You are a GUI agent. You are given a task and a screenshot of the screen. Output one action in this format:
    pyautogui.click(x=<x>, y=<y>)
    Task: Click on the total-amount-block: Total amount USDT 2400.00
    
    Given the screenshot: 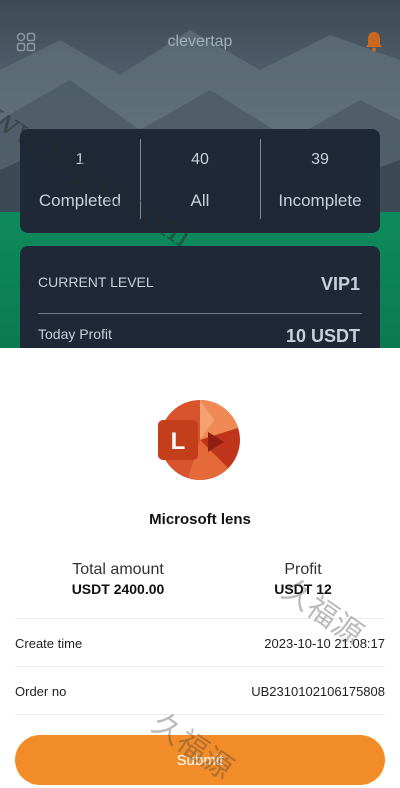 What is the action you would take?
    pyautogui.click(x=118, y=579)
    